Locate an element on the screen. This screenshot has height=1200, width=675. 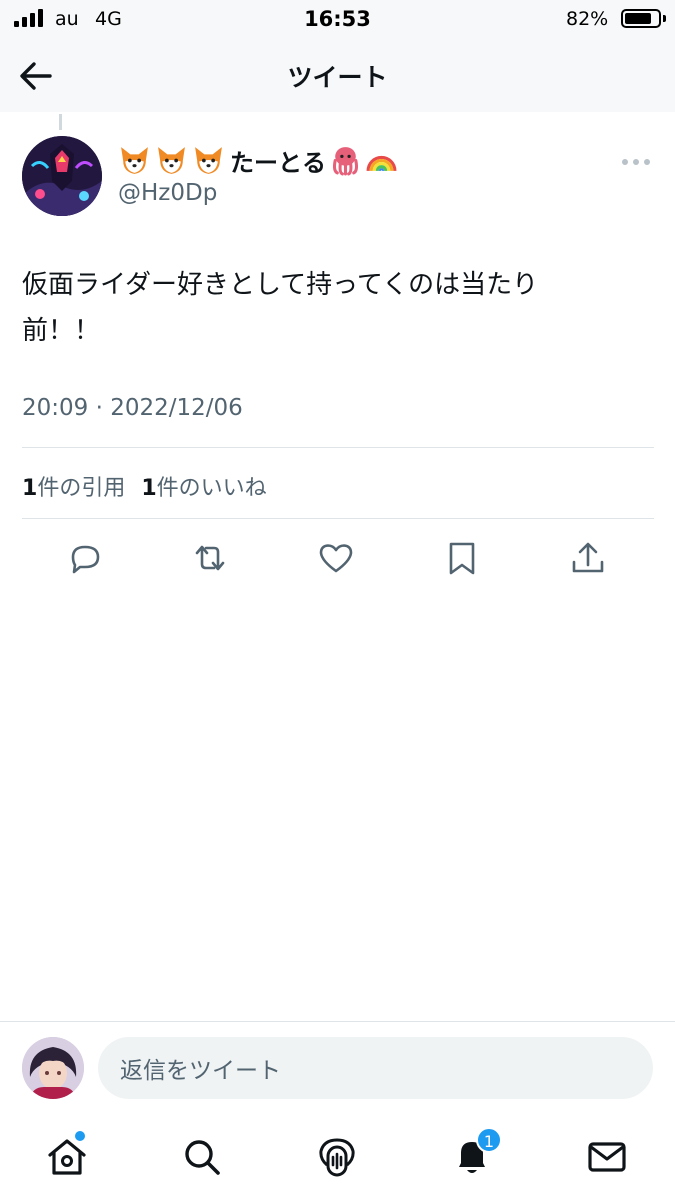
quotes-stat: 1件の引用 is located at coordinates (73, 486).